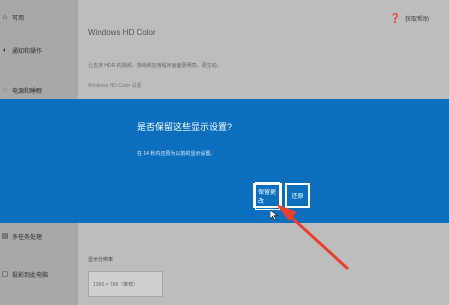  What do you see at coordinates (5, 274) in the screenshot?
I see `project-icon: ▢` at bounding box center [5, 274].